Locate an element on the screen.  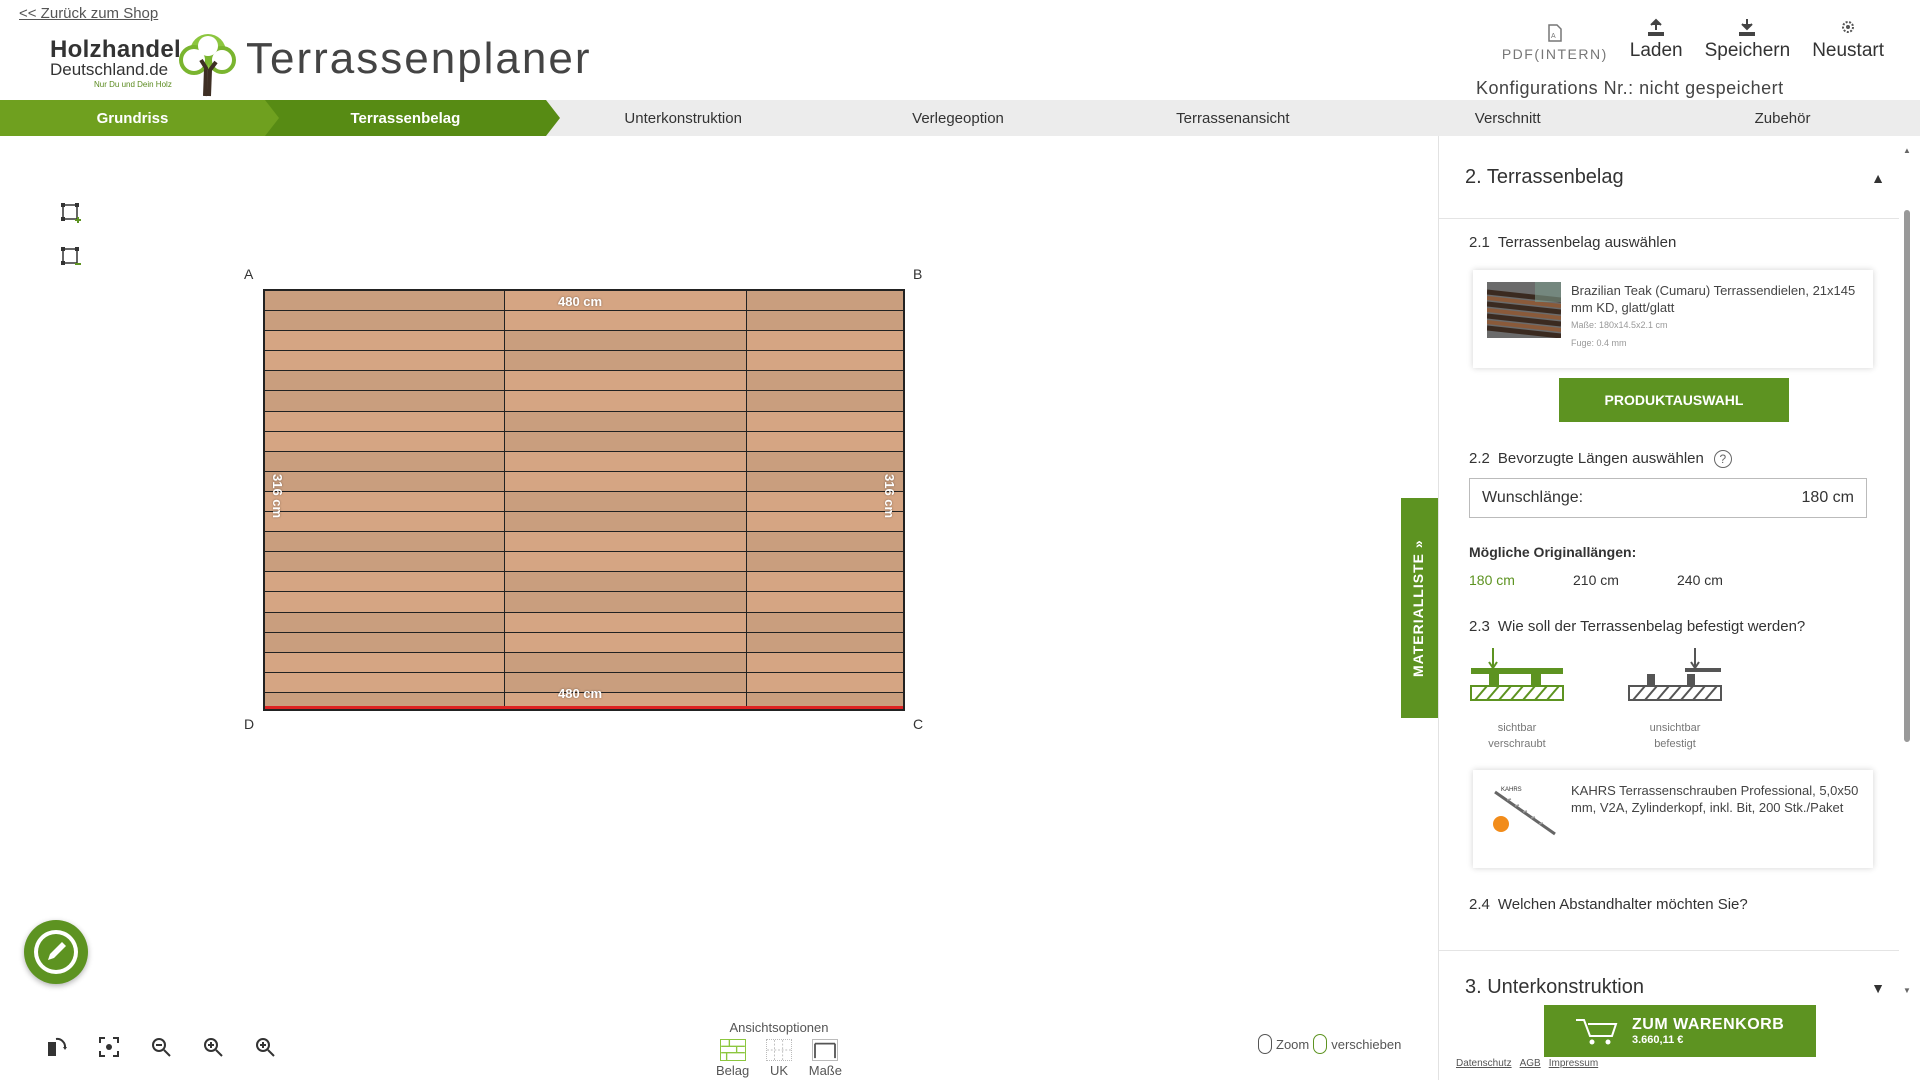
step-2-1-number: 2.1 is located at coordinates (1479, 242).